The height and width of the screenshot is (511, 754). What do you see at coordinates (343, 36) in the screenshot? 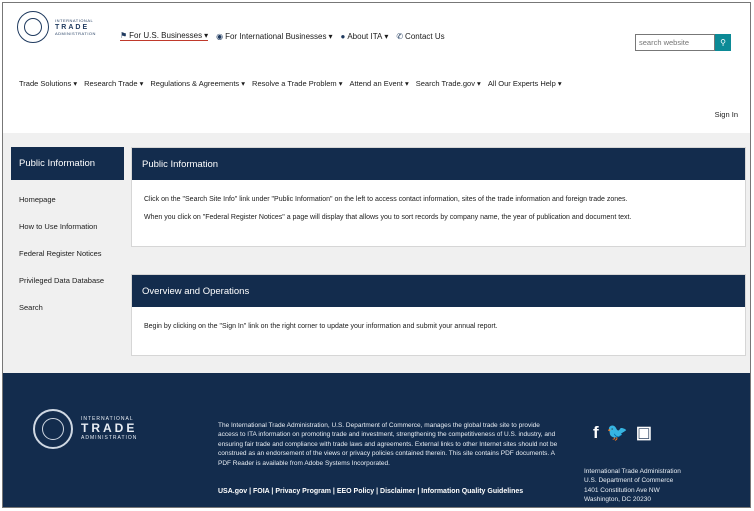
I see `info-icon: ●` at bounding box center [343, 36].